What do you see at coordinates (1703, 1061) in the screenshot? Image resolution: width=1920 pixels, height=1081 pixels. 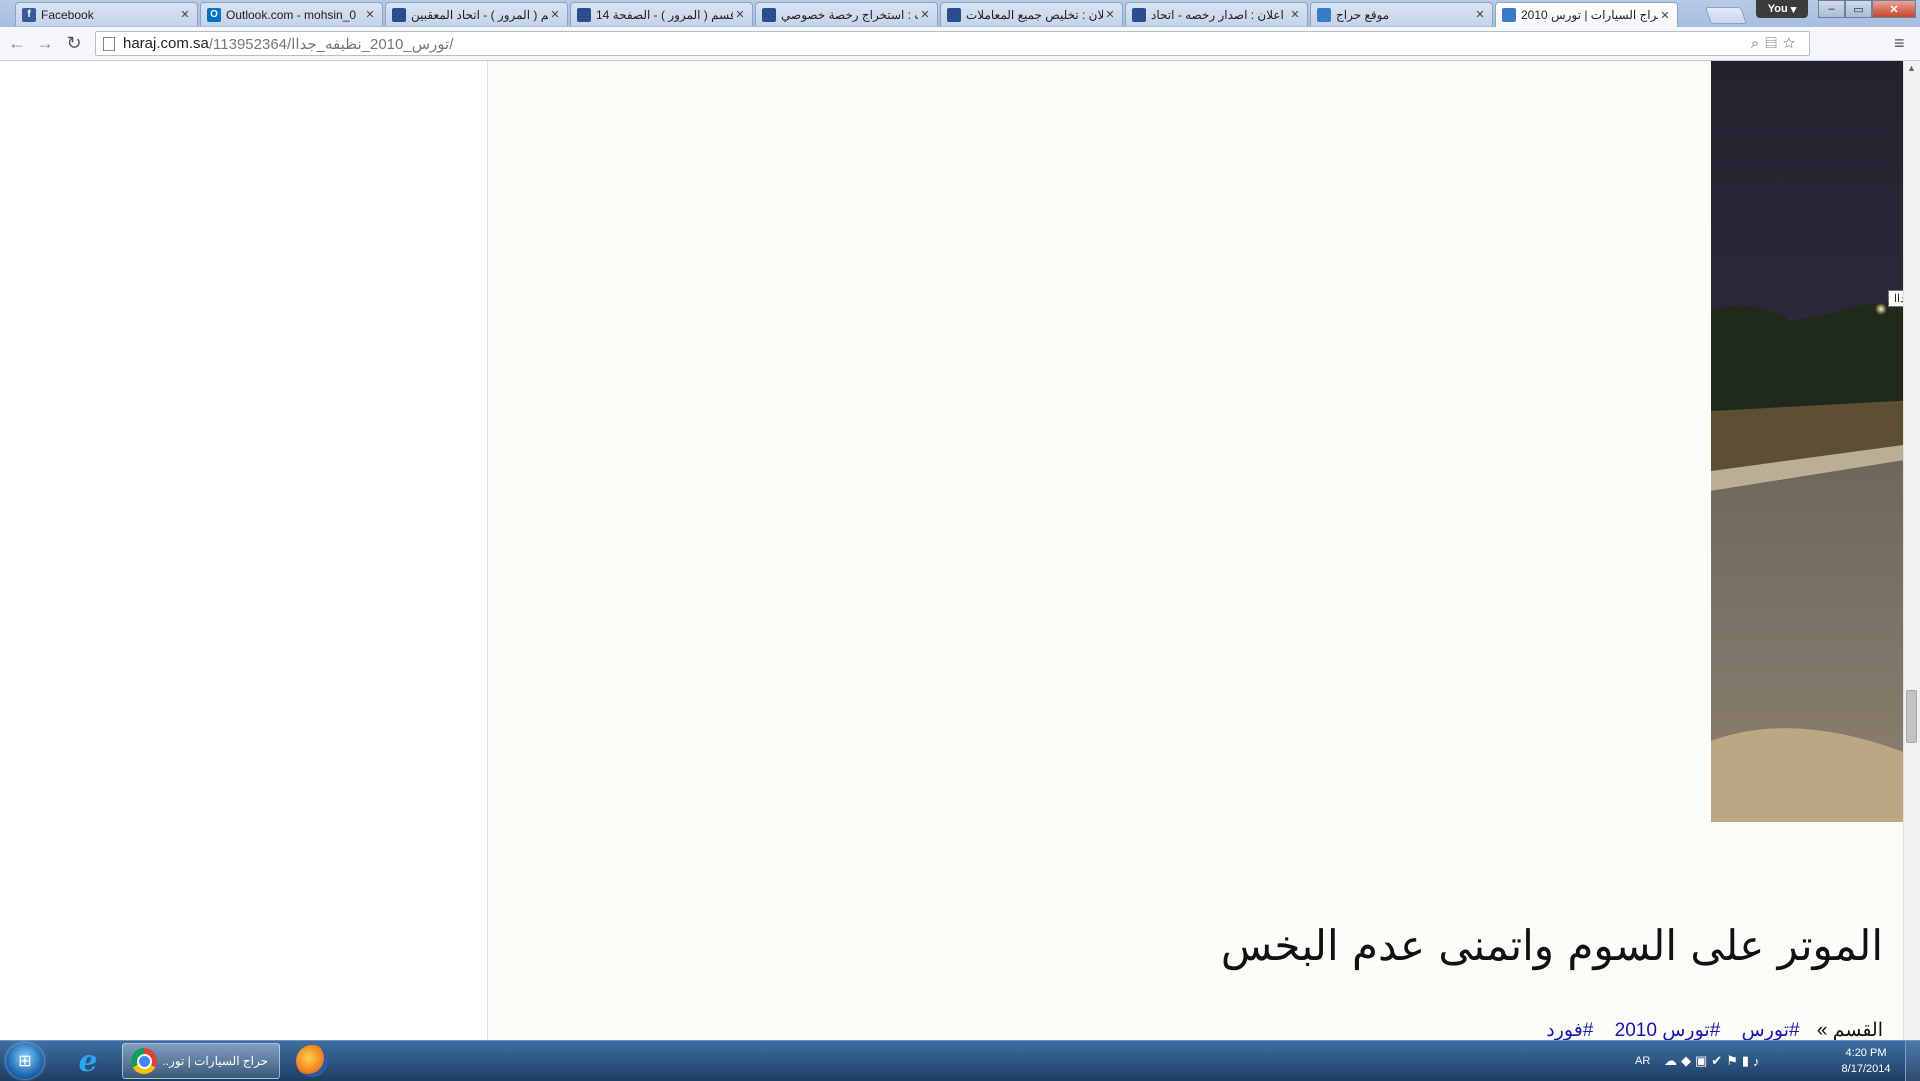 I see `app-tray-icon: ▣` at bounding box center [1703, 1061].